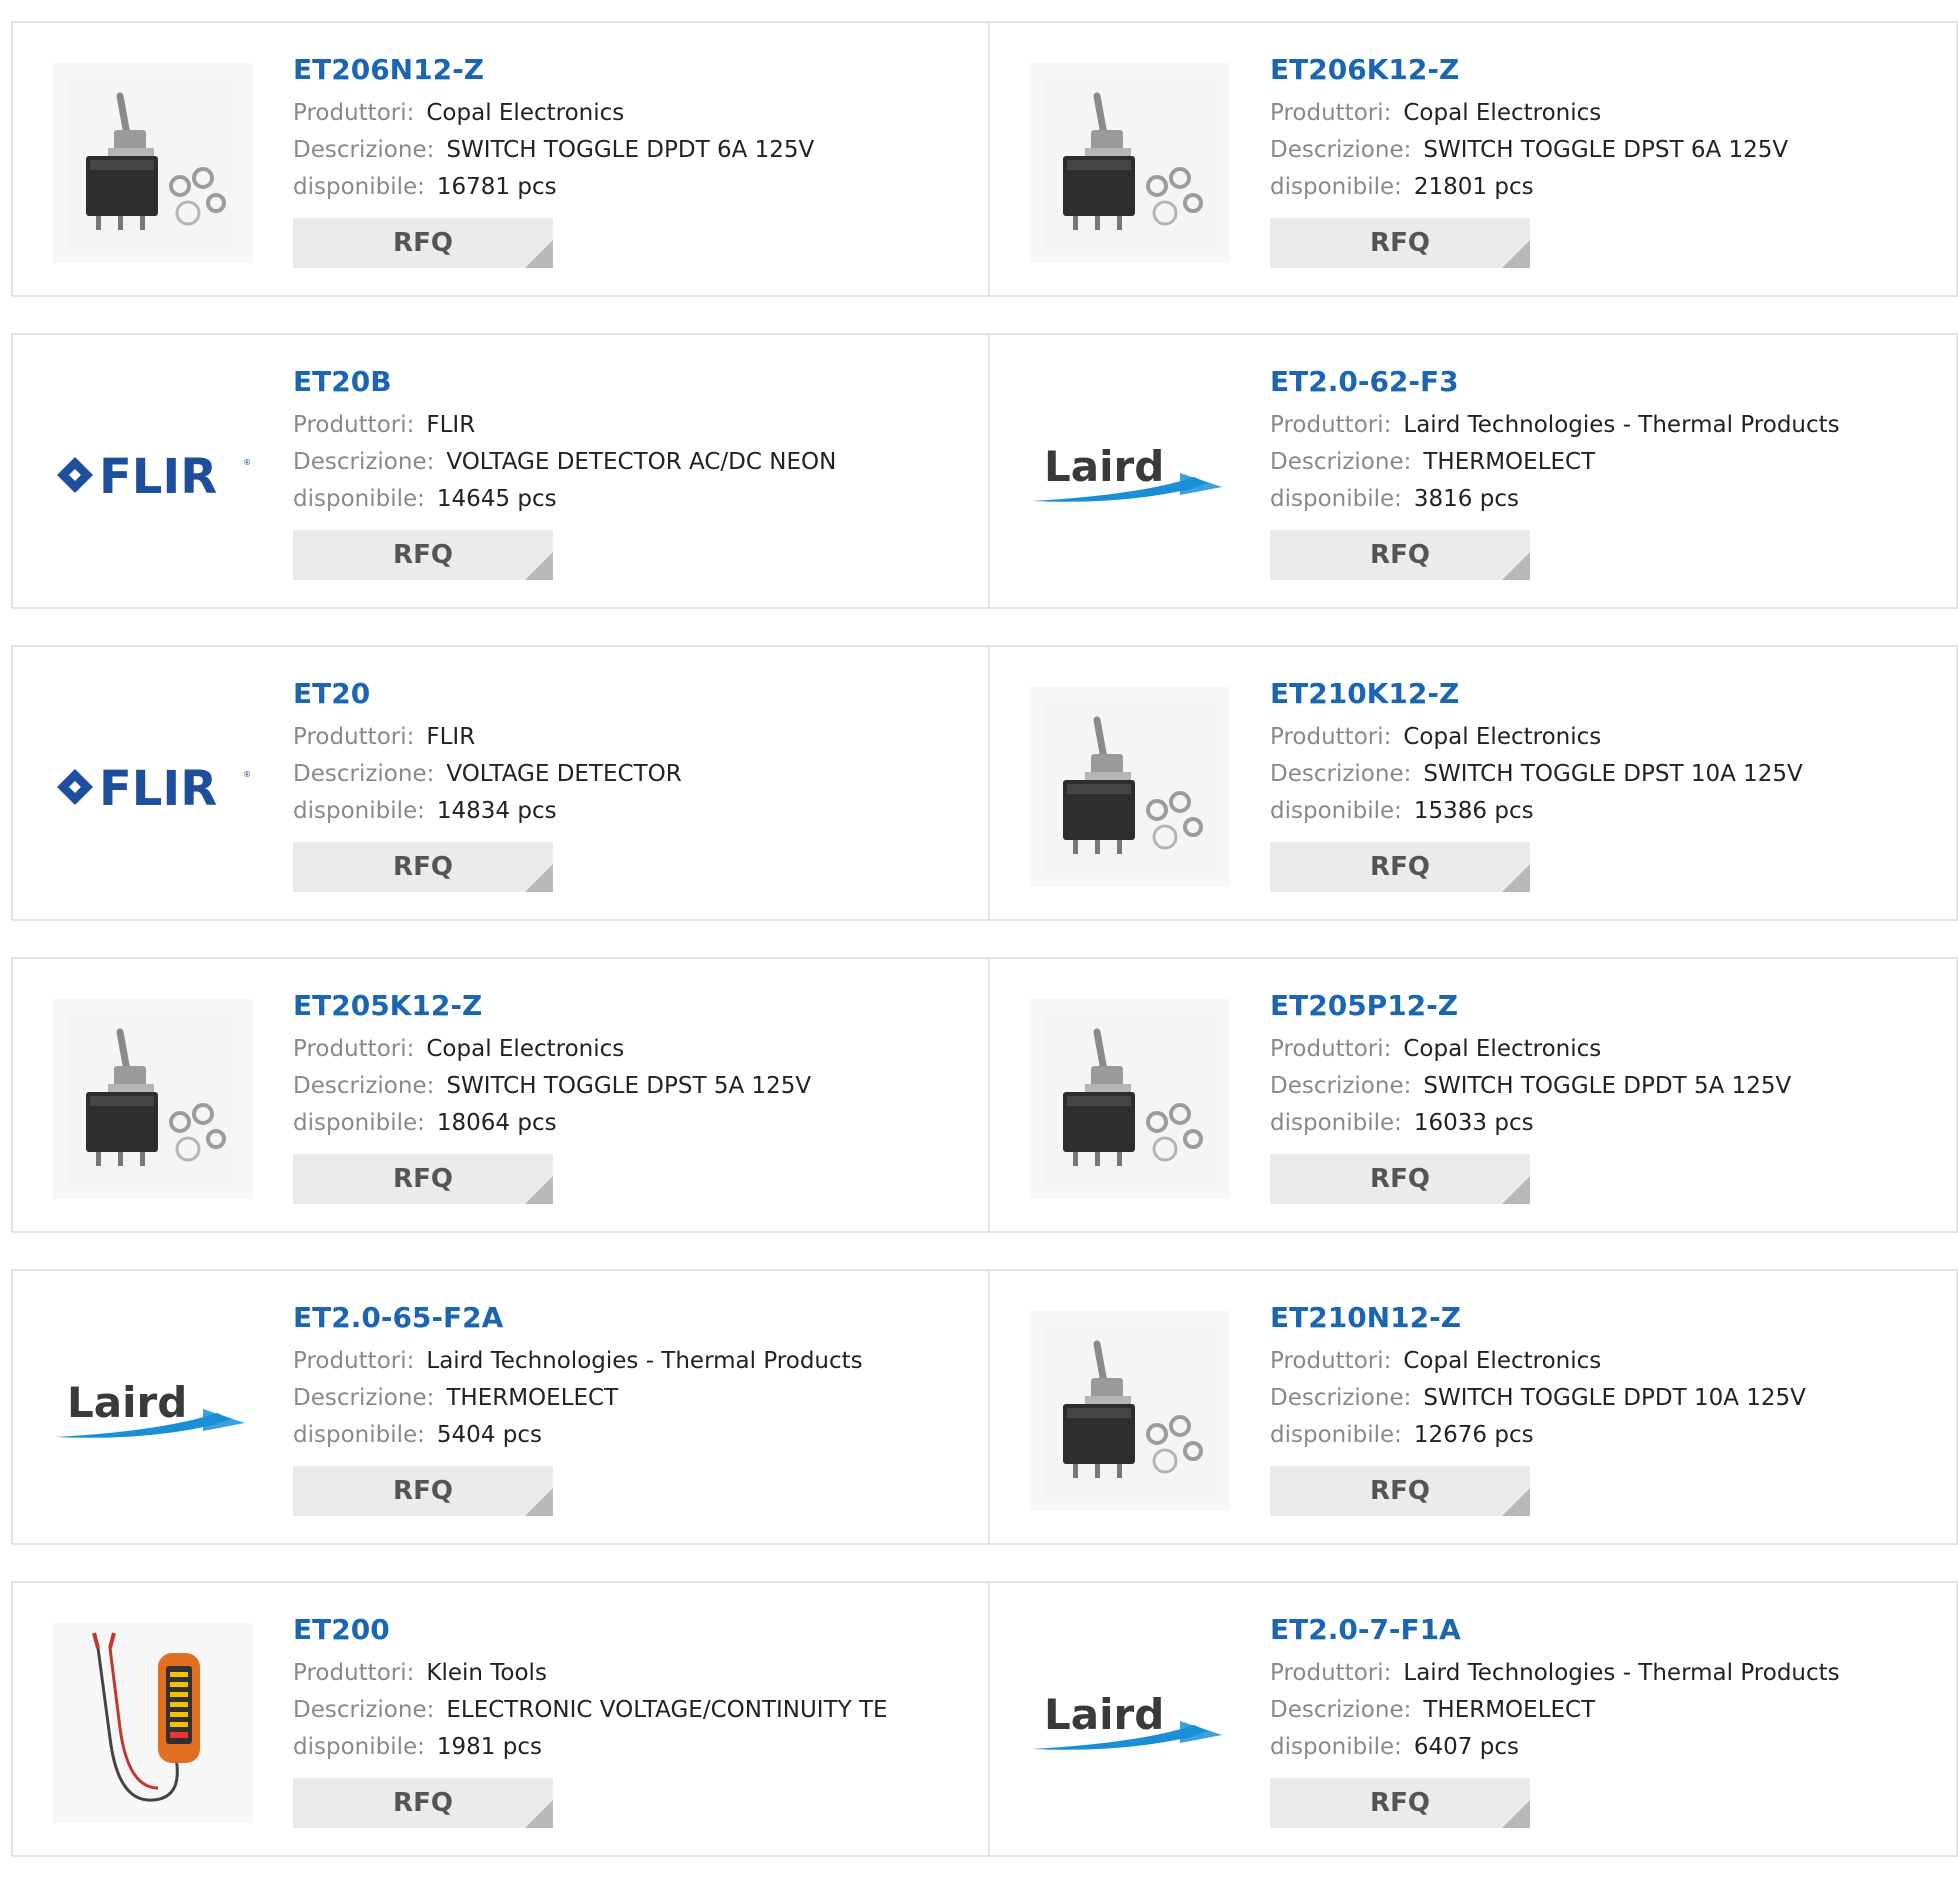 Image resolution: width=1958 pixels, height=1893 pixels. What do you see at coordinates (1364, 382) in the screenshot?
I see `part-number-link: ET2.0-62-F3` at bounding box center [1364, 382].